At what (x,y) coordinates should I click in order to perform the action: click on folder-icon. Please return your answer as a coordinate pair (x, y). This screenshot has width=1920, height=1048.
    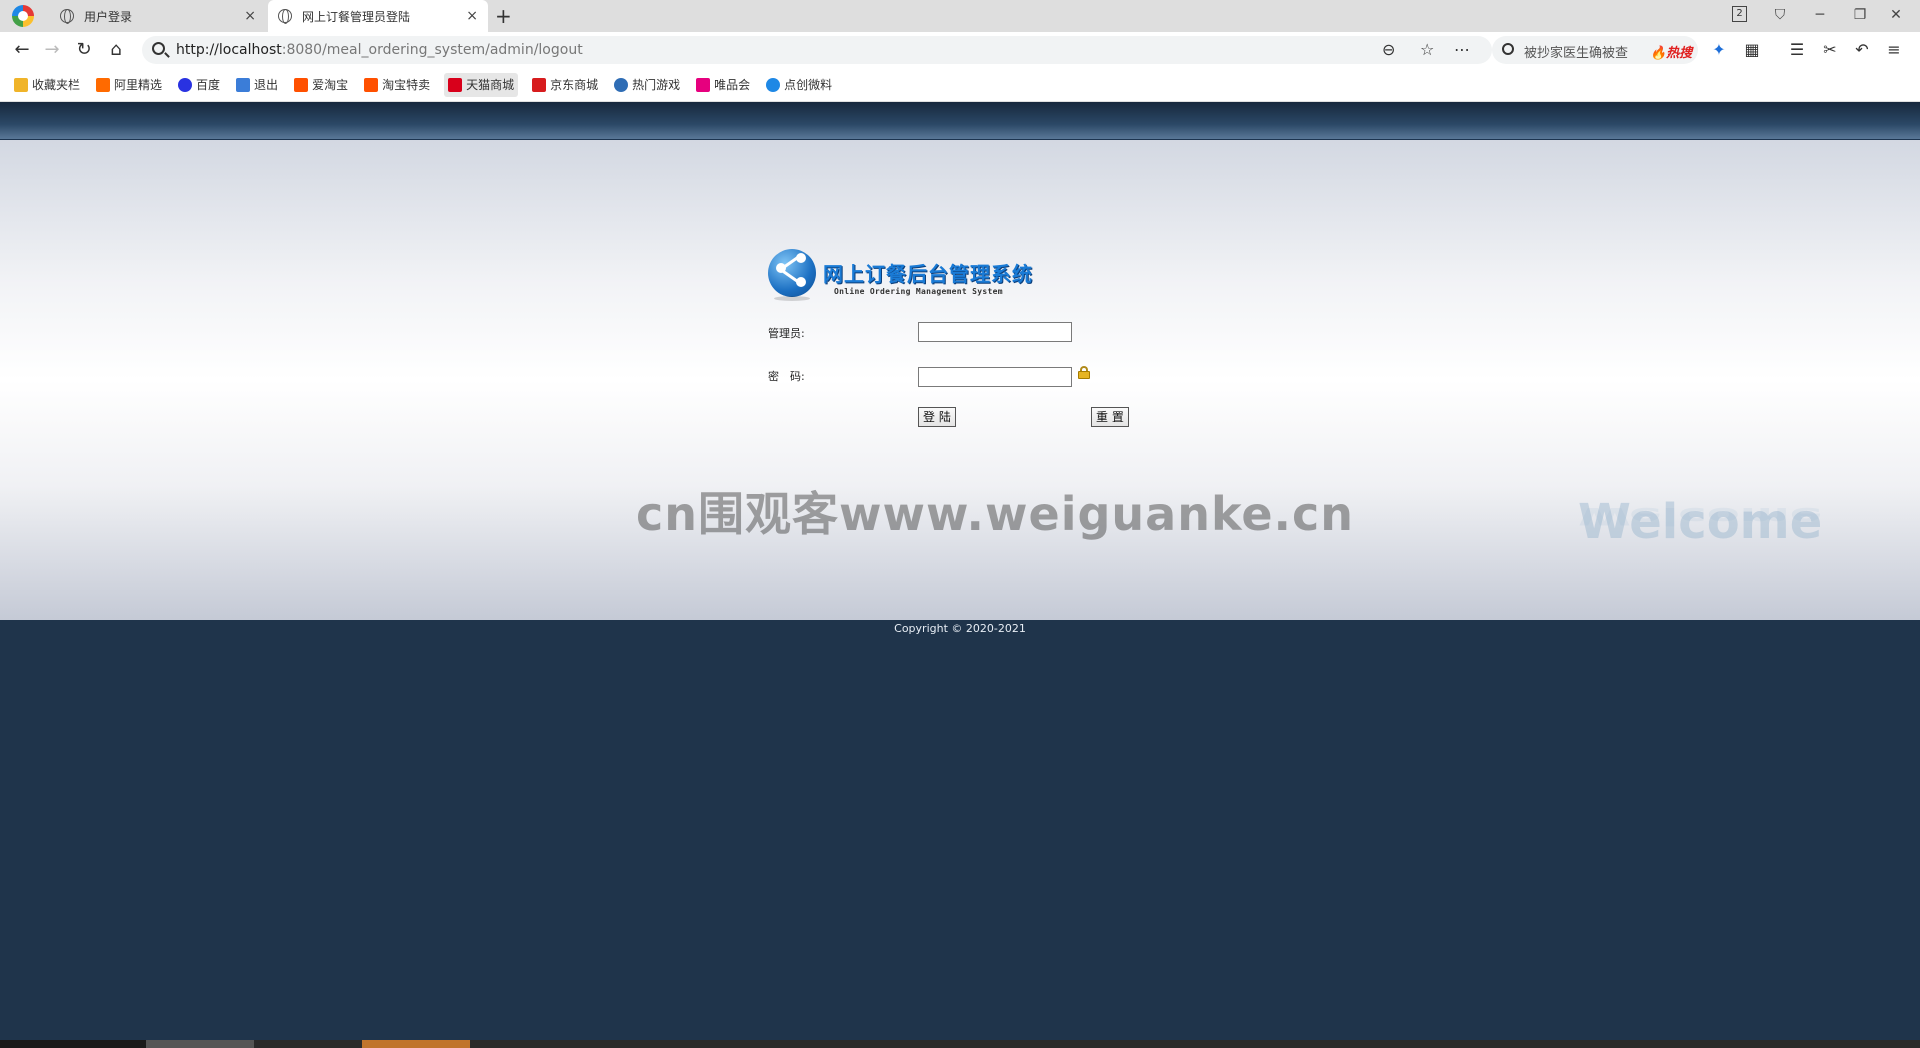
    Looking at the image, I should click on (21, 84).